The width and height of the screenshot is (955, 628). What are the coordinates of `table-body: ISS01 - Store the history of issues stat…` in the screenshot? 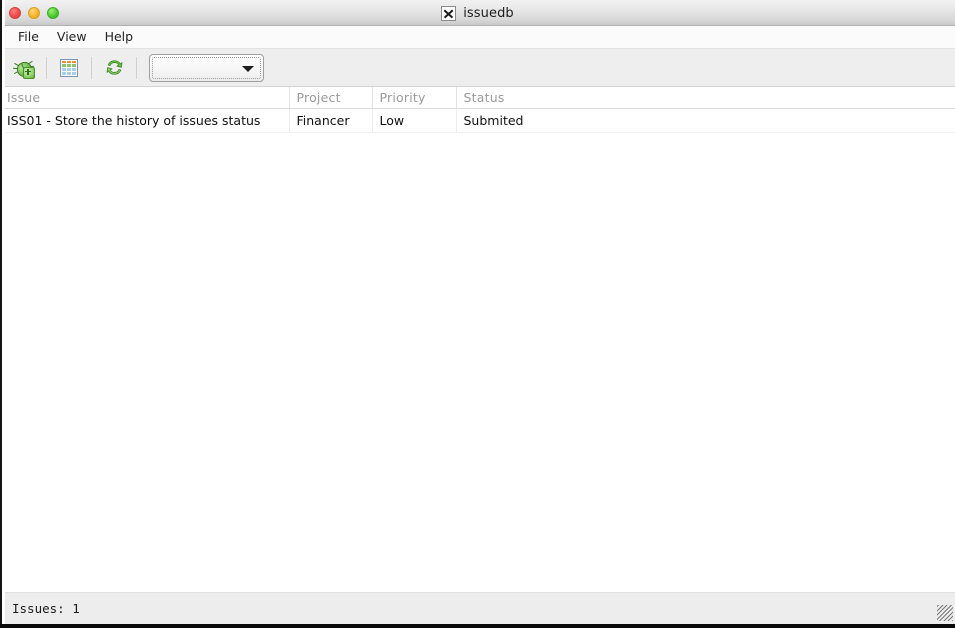 It's located at (477, 120).